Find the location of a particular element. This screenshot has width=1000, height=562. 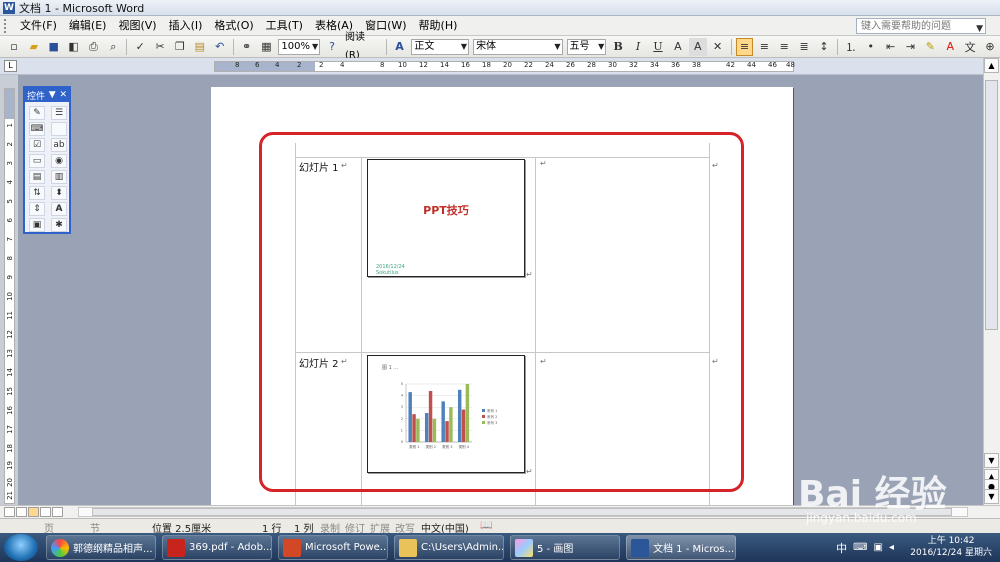

scroll-up-icon: ▲ is located at coordinates (991, 65).